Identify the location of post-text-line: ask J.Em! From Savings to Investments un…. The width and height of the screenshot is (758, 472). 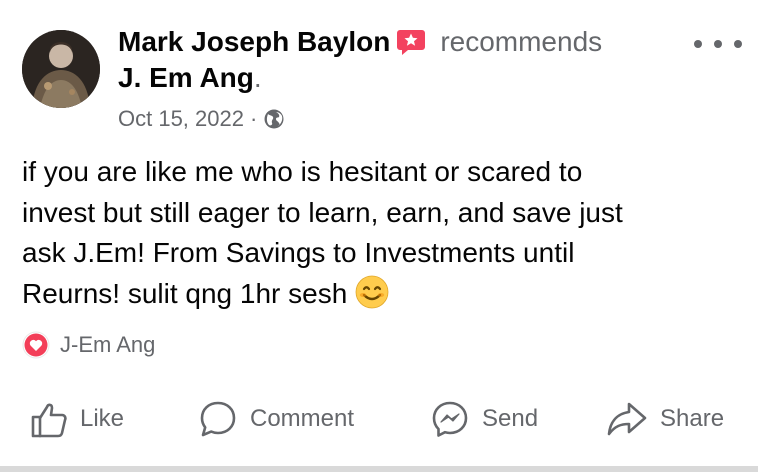
(298, 252).